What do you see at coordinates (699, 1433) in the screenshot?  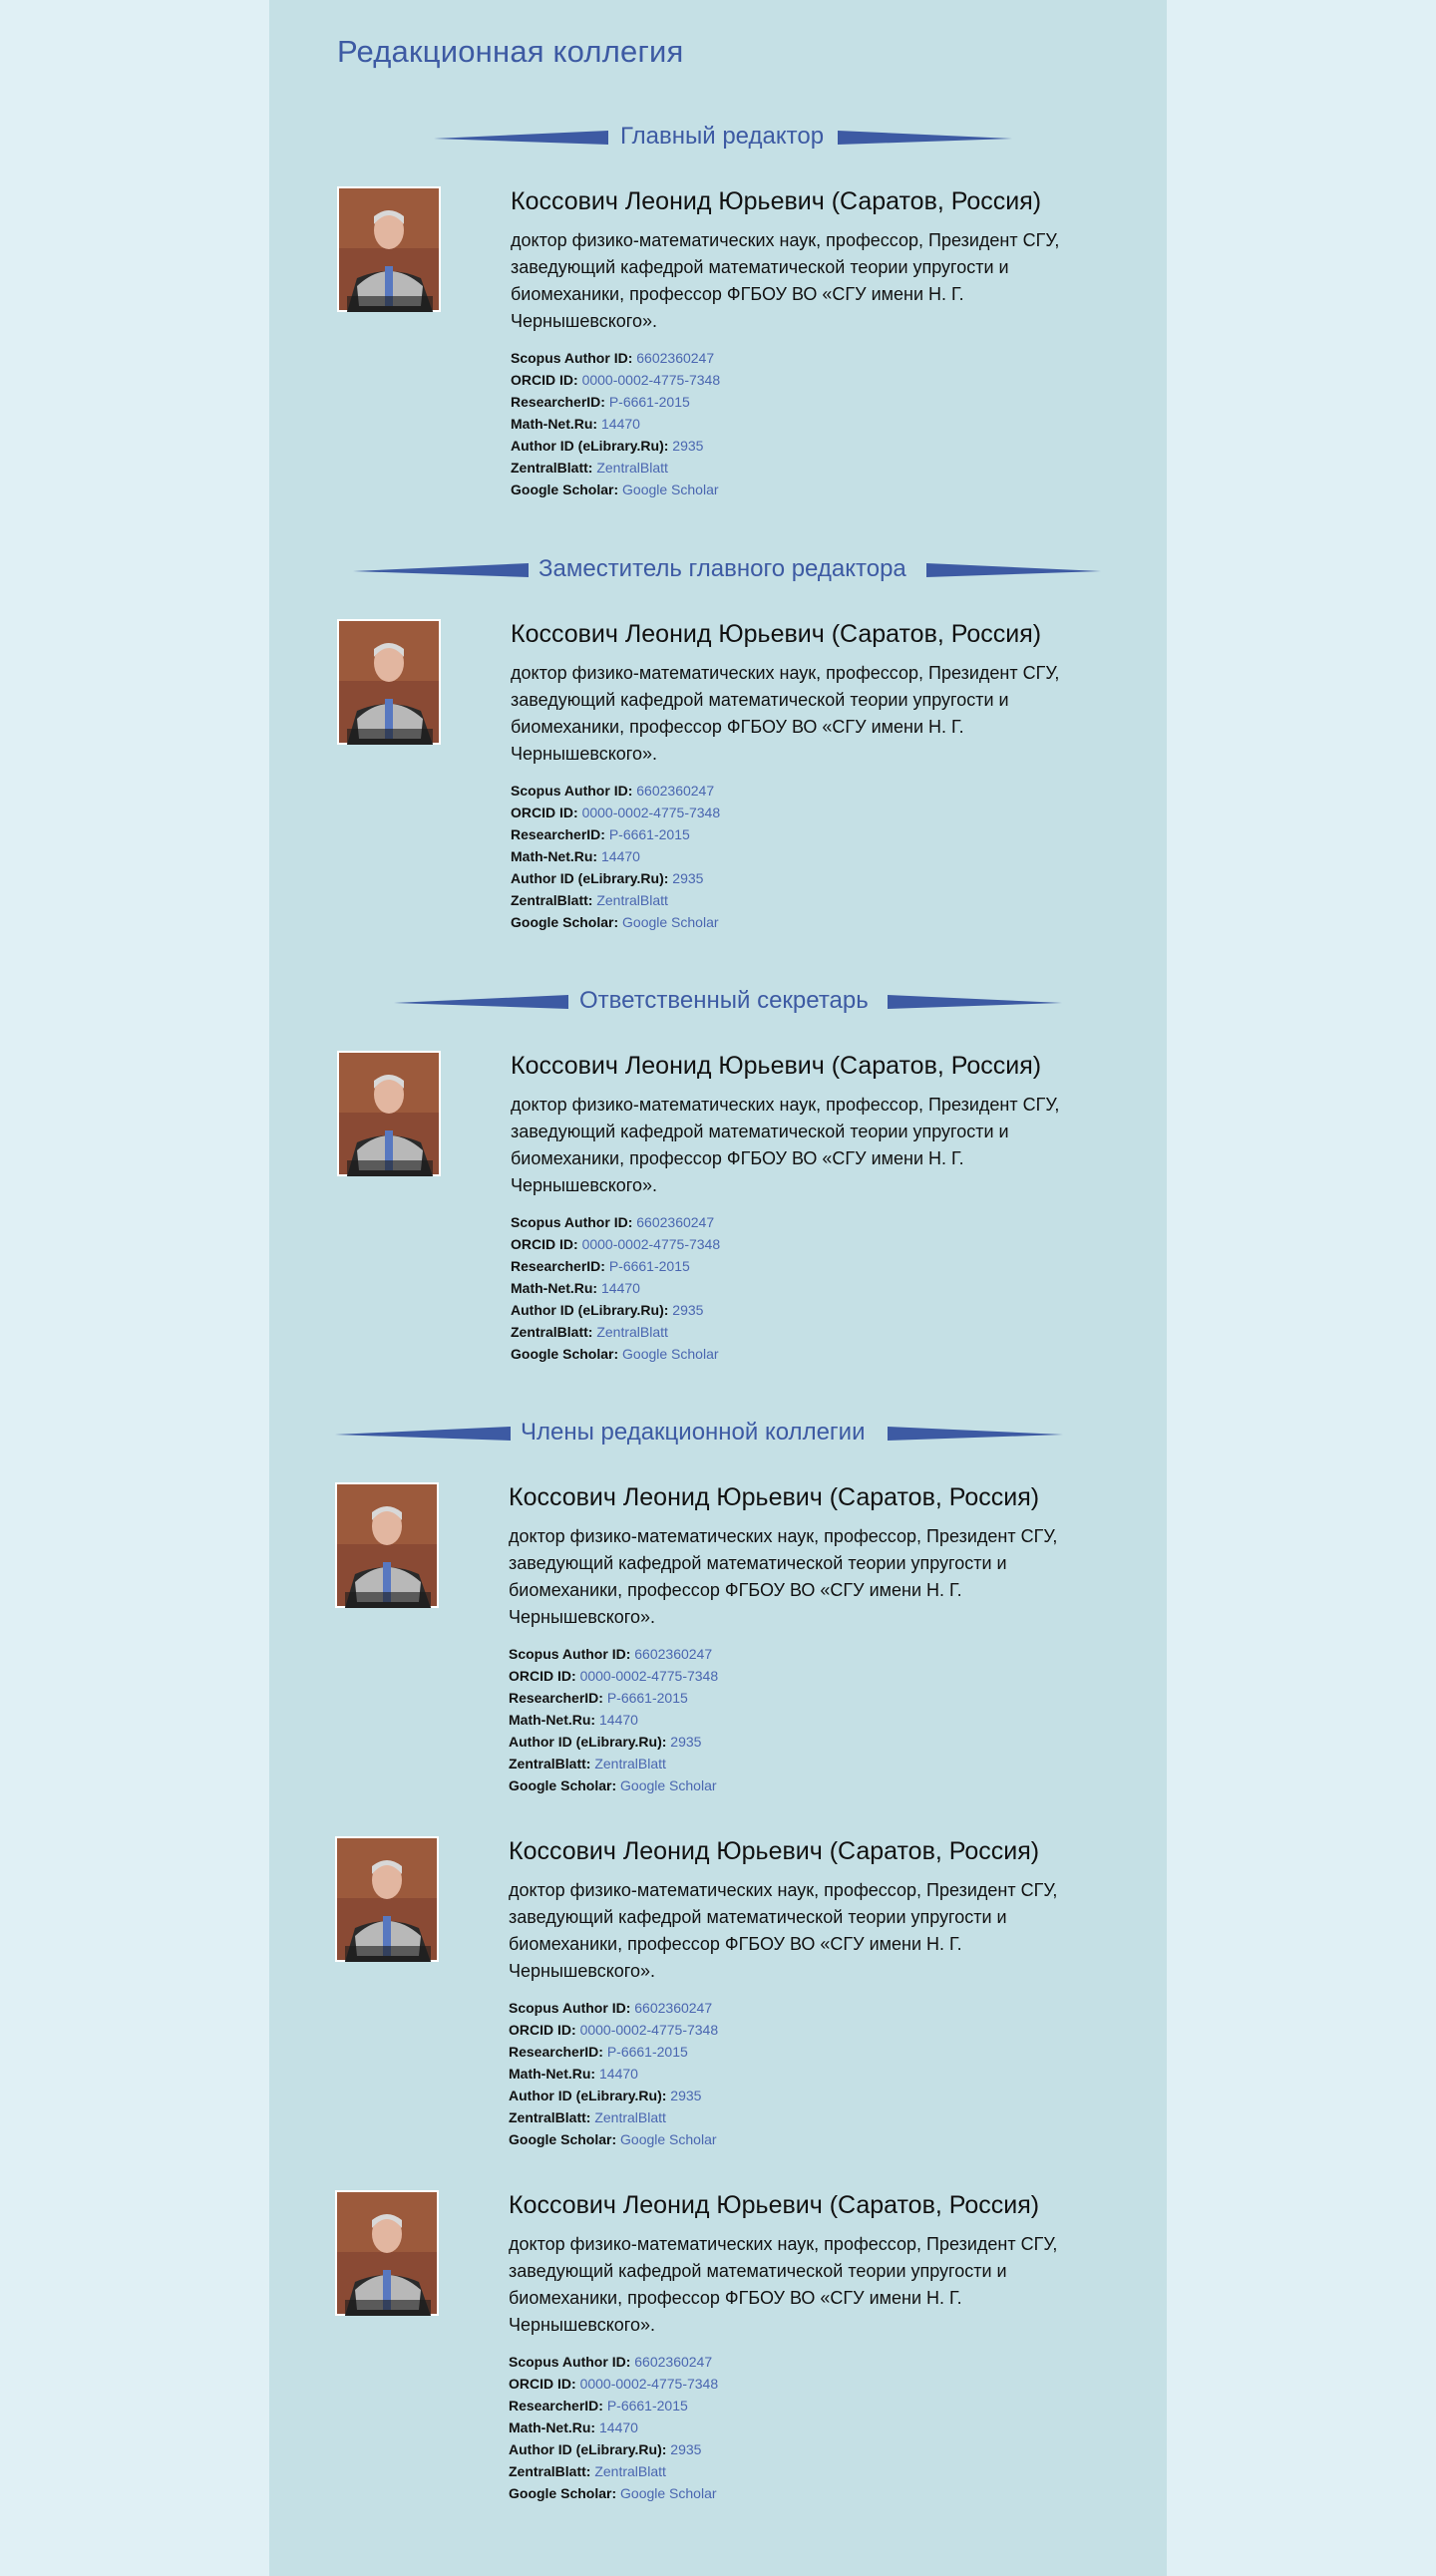 I see `section-heading-board-members: Члены редакционной коллегии` at bounding box center [699, 1433].